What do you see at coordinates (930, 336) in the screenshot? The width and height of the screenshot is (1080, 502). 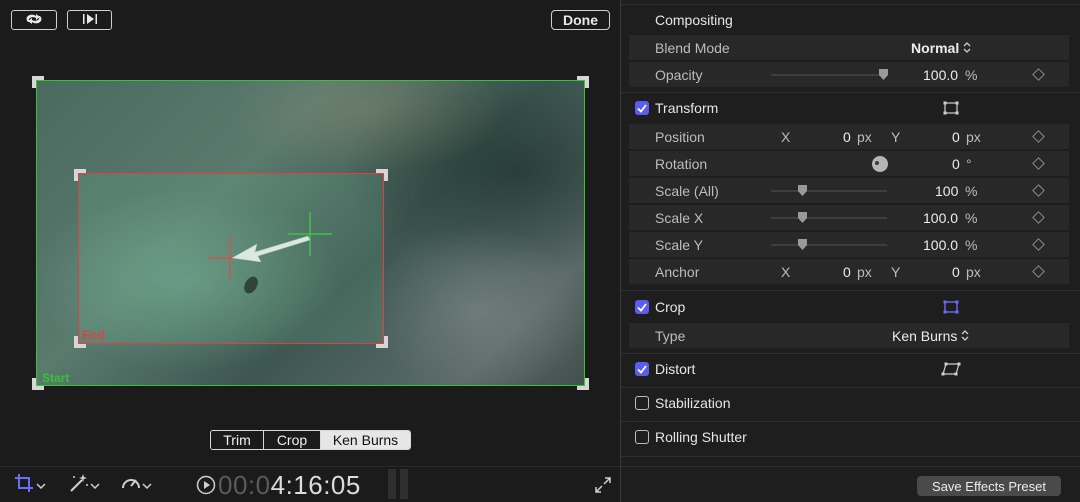 I see `crop-type-popup: Ken Burns` at bounding box center [930, 336].